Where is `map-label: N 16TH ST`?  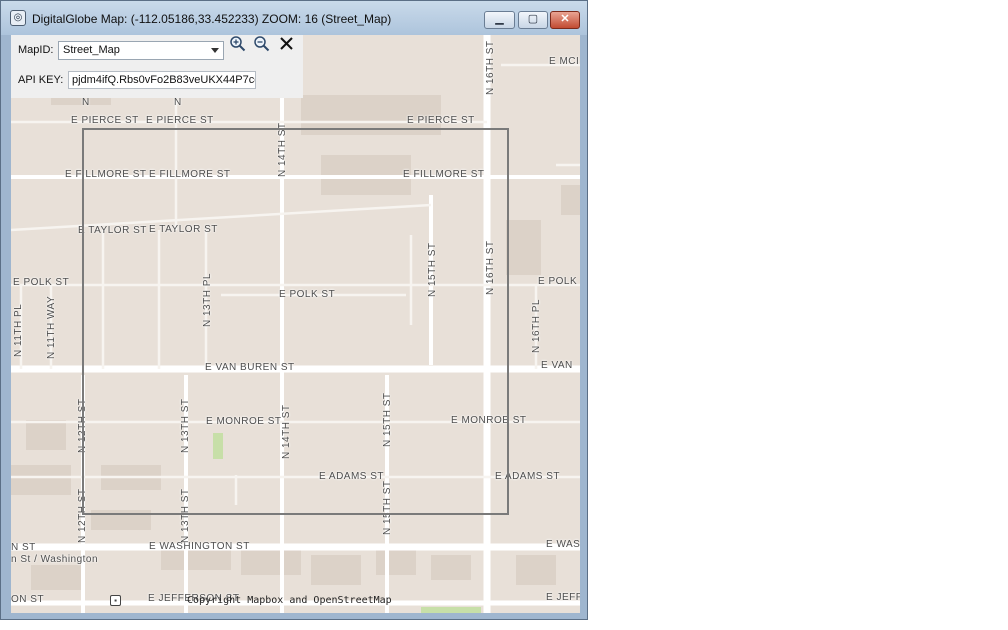 map-label: N 16TH ST is located at coordinates (490, 67).